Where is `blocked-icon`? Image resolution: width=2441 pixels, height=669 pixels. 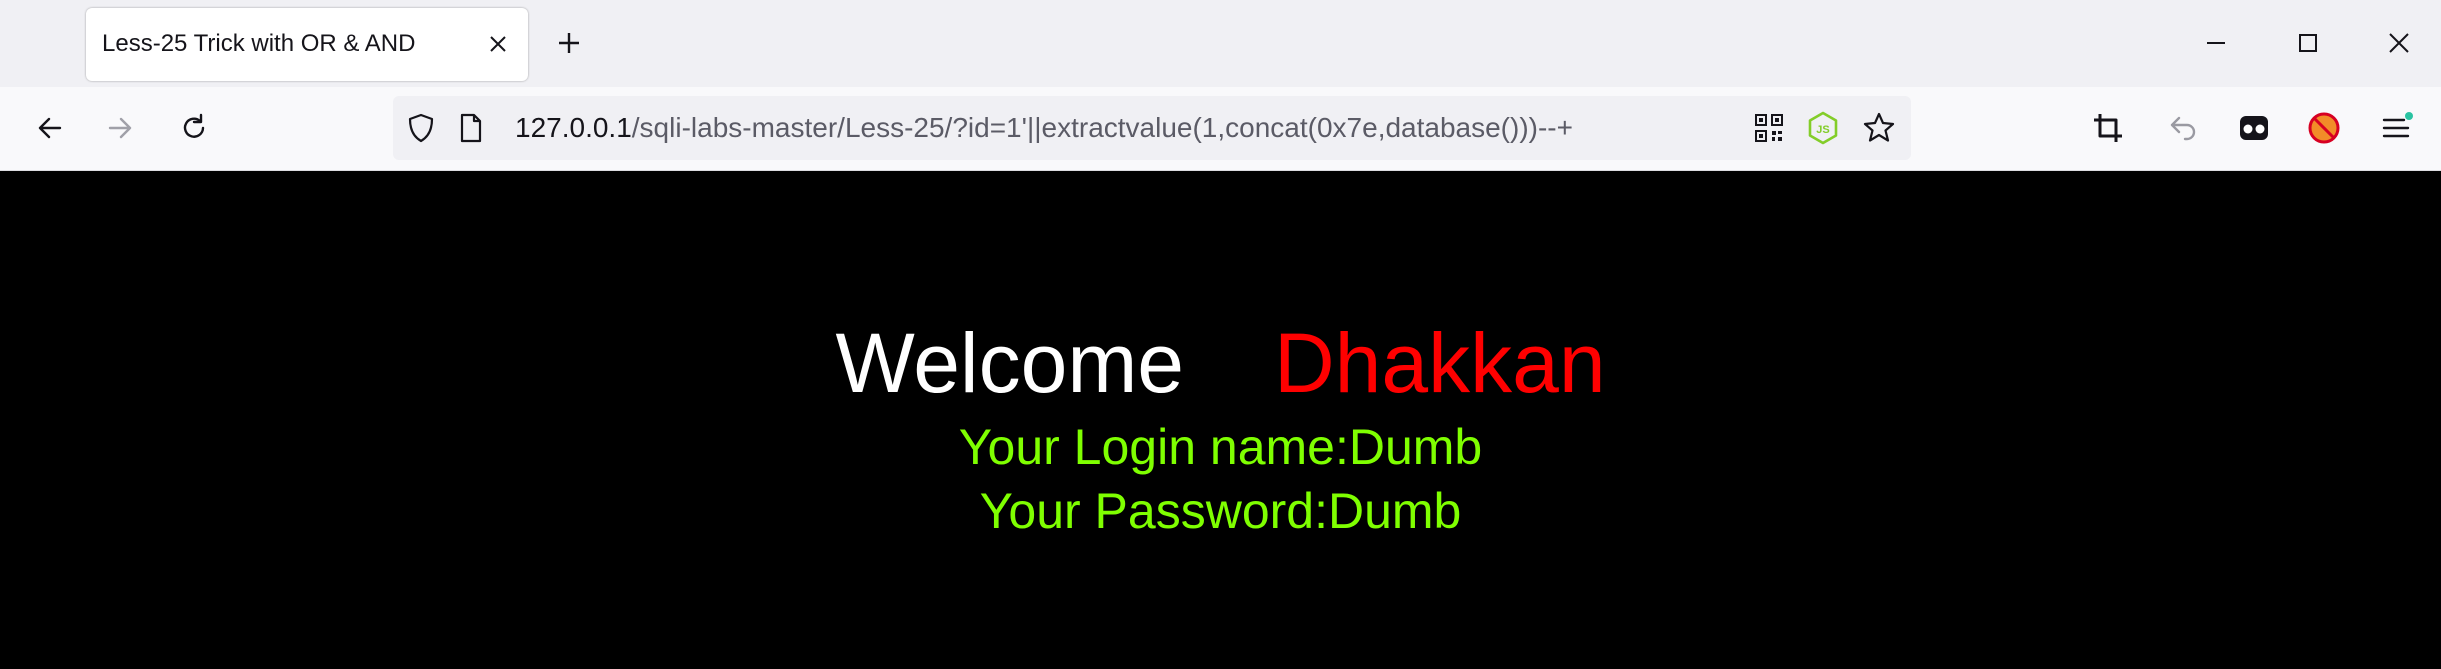 blocked-icon is located at coordinates (2324, 128).